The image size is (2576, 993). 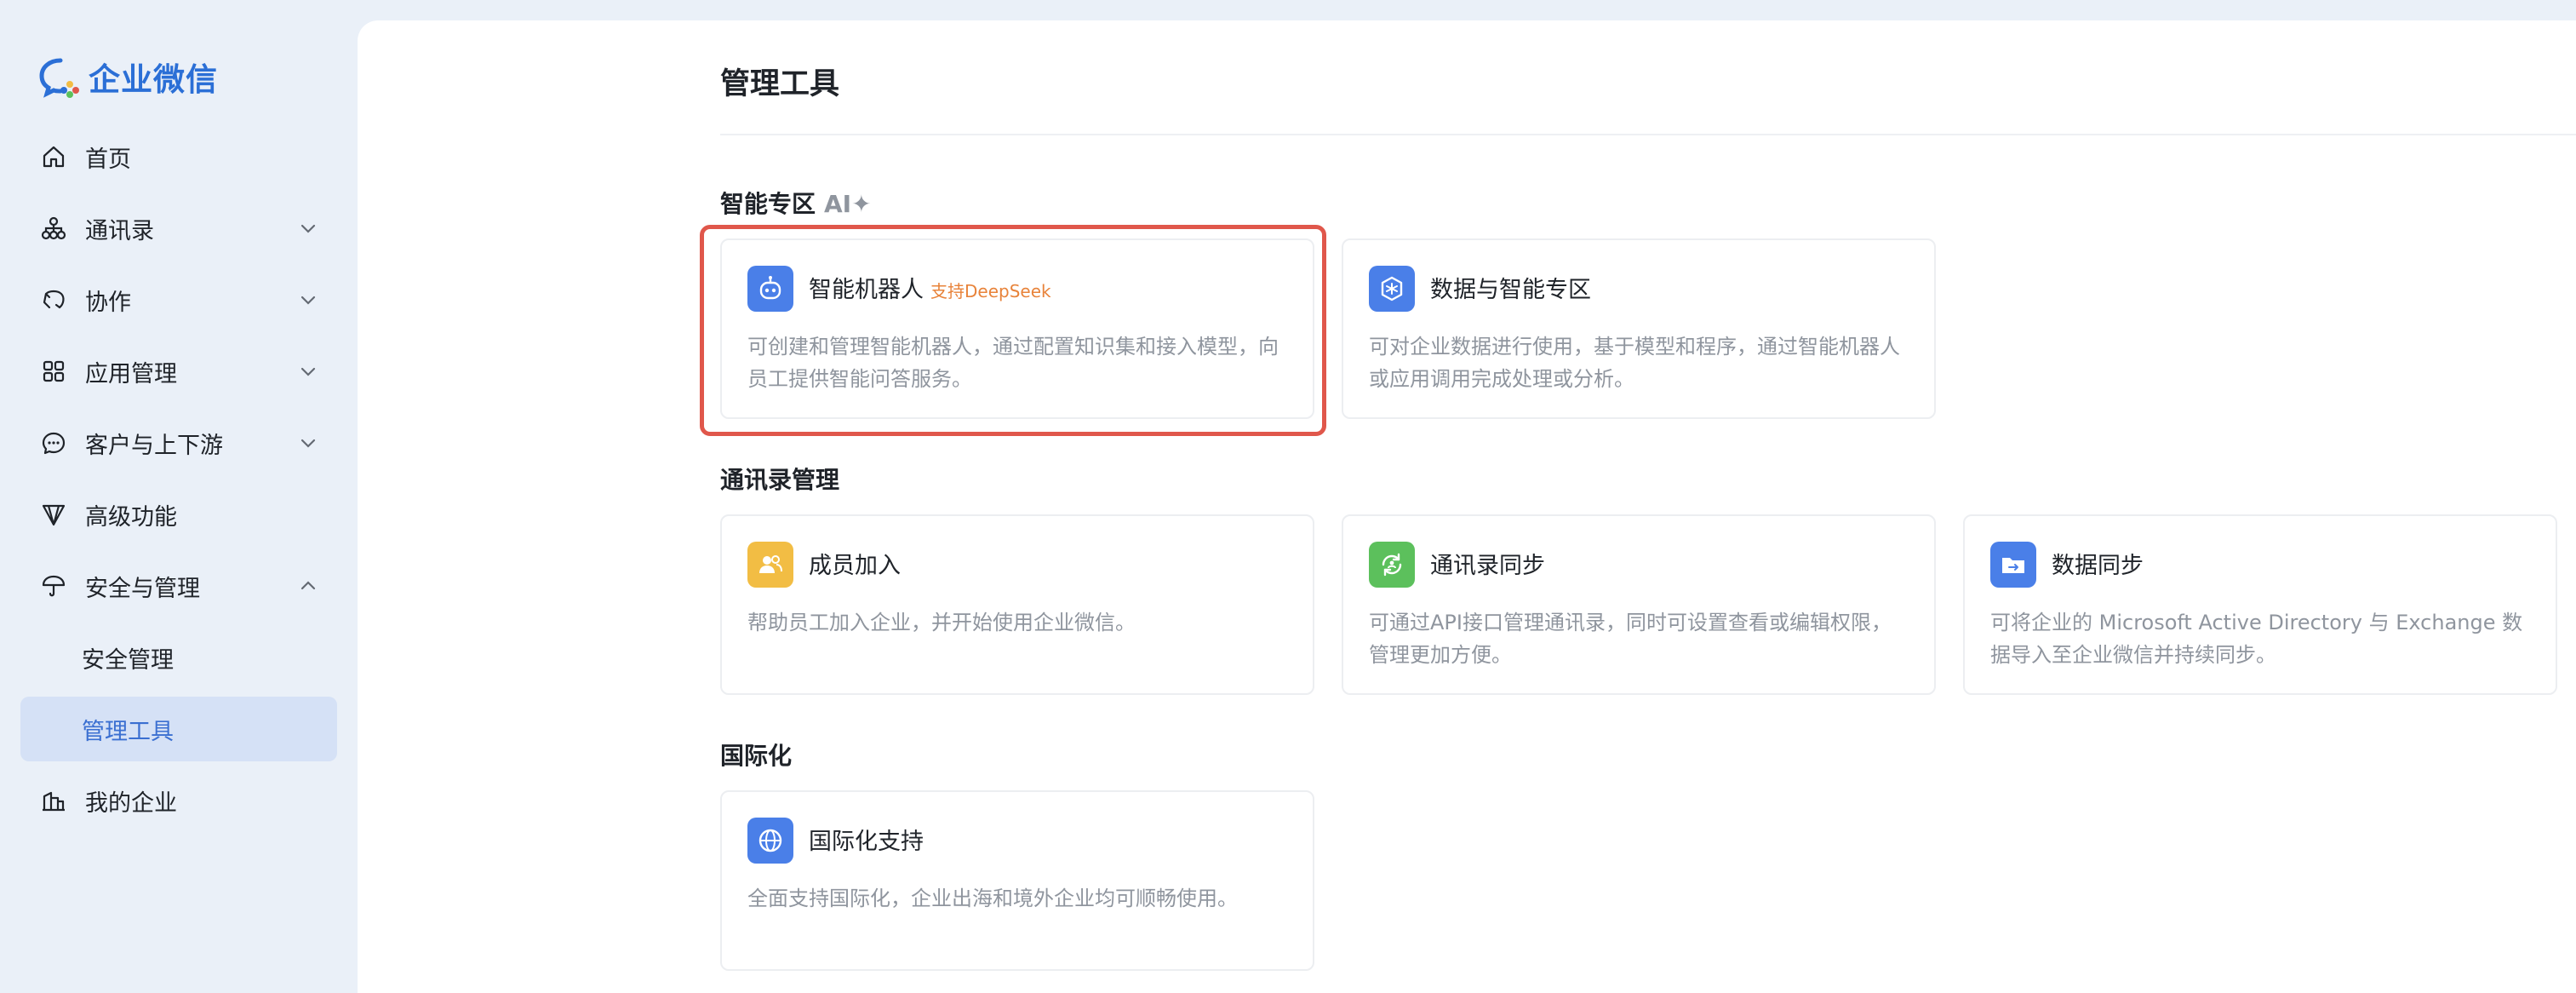 I want to click on sidebar-item-label: 我的企业, so click(x=131, y=803).